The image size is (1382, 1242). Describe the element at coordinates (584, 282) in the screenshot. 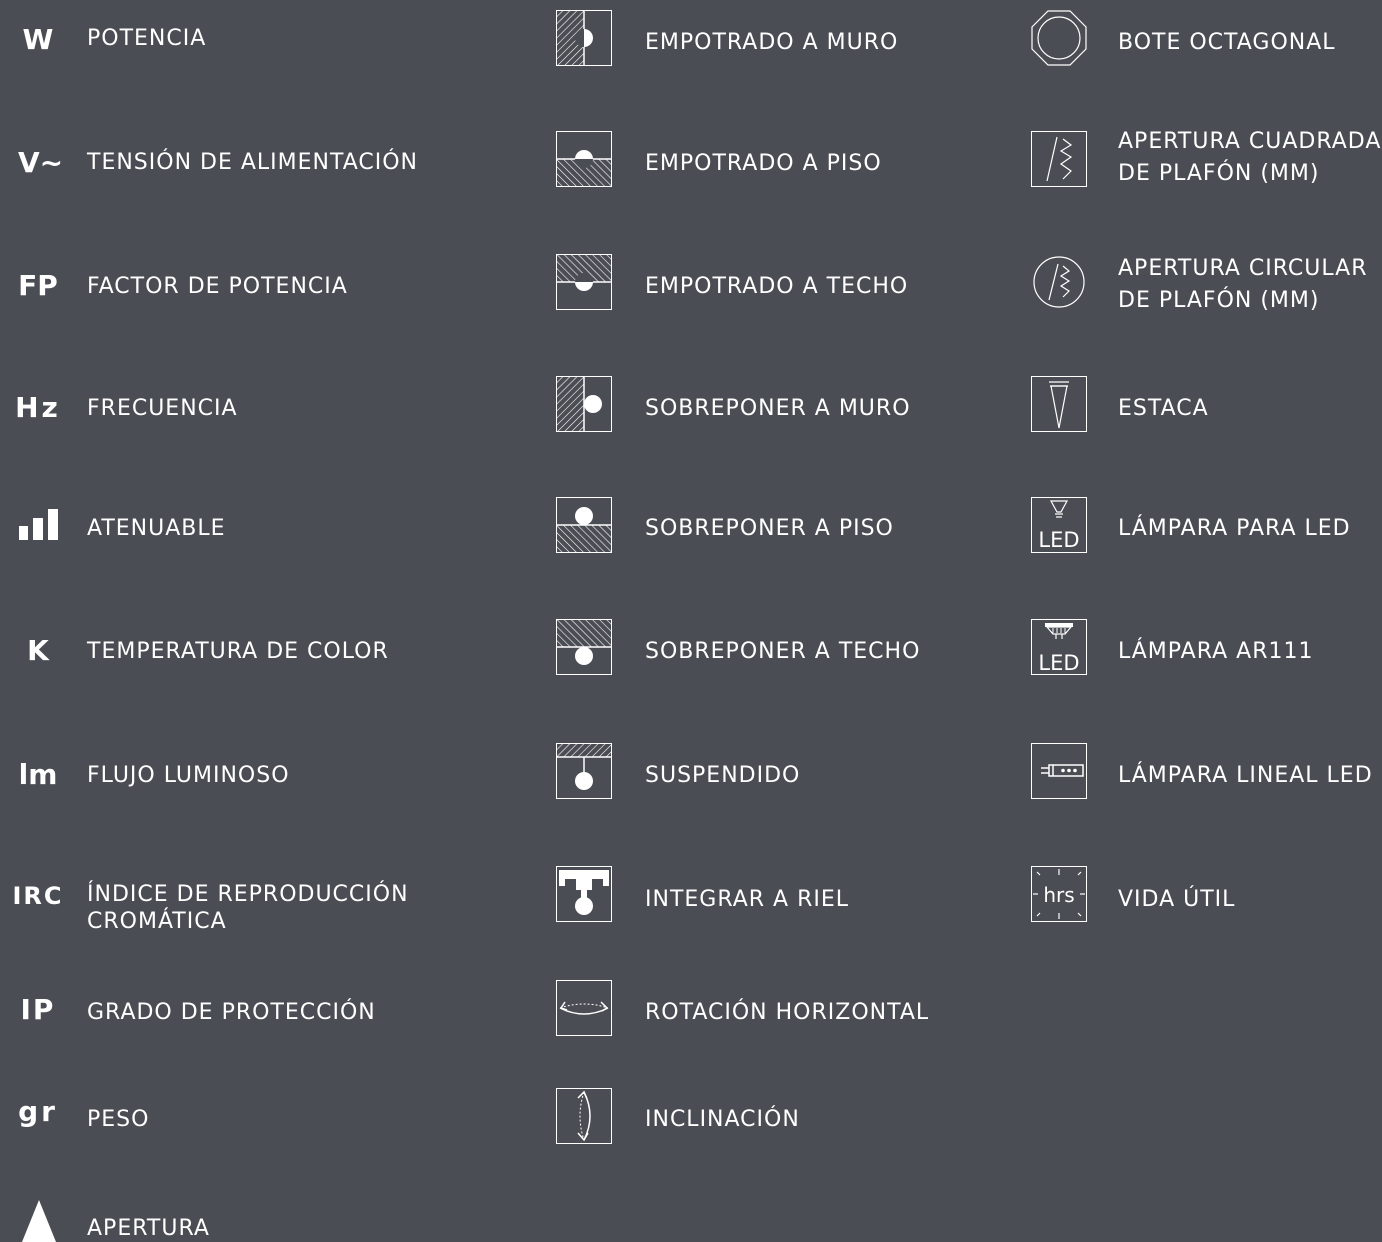

I see `recessed-ceiling-icon` at that location.